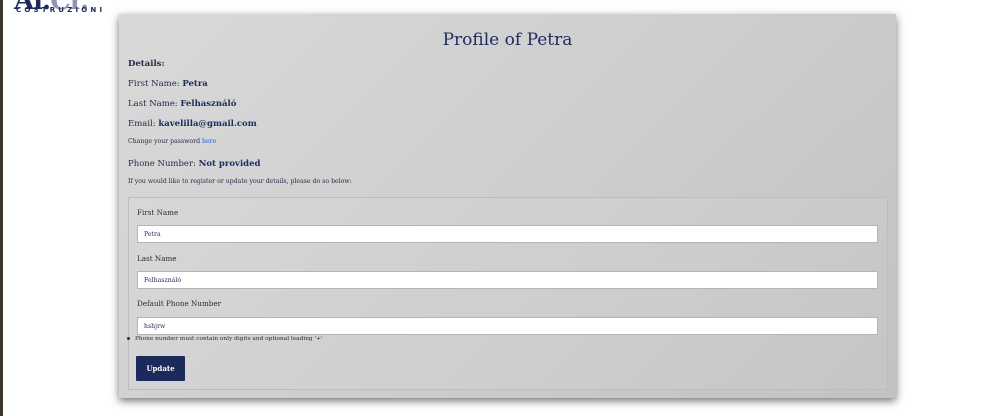 The width and height of the screenshot is (982, 416). I want to click on first-name-row: First Name: Petra, so click(168, 84).